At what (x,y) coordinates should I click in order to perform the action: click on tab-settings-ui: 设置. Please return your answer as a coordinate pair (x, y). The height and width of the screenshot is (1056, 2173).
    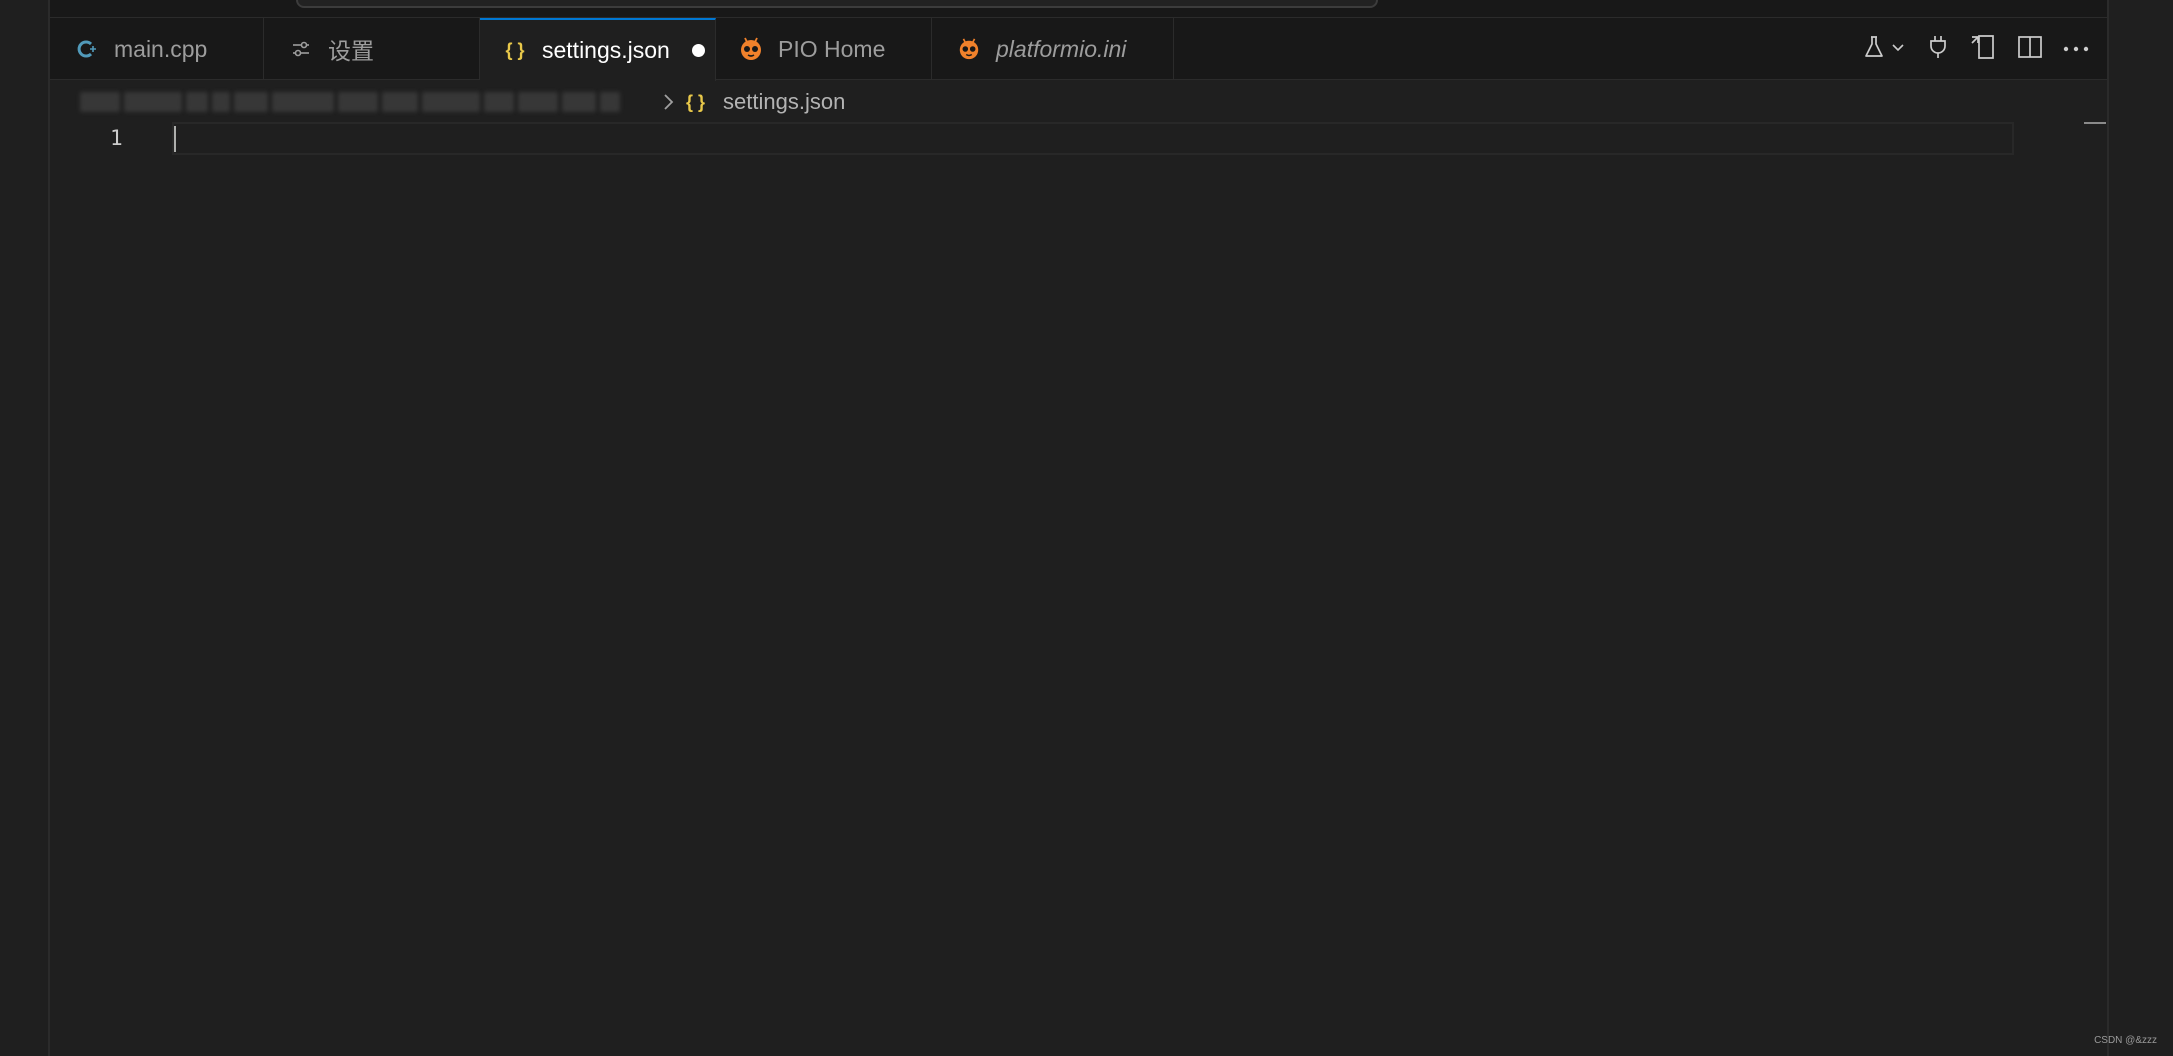
    Looking at the image, I should click on (372, 49).